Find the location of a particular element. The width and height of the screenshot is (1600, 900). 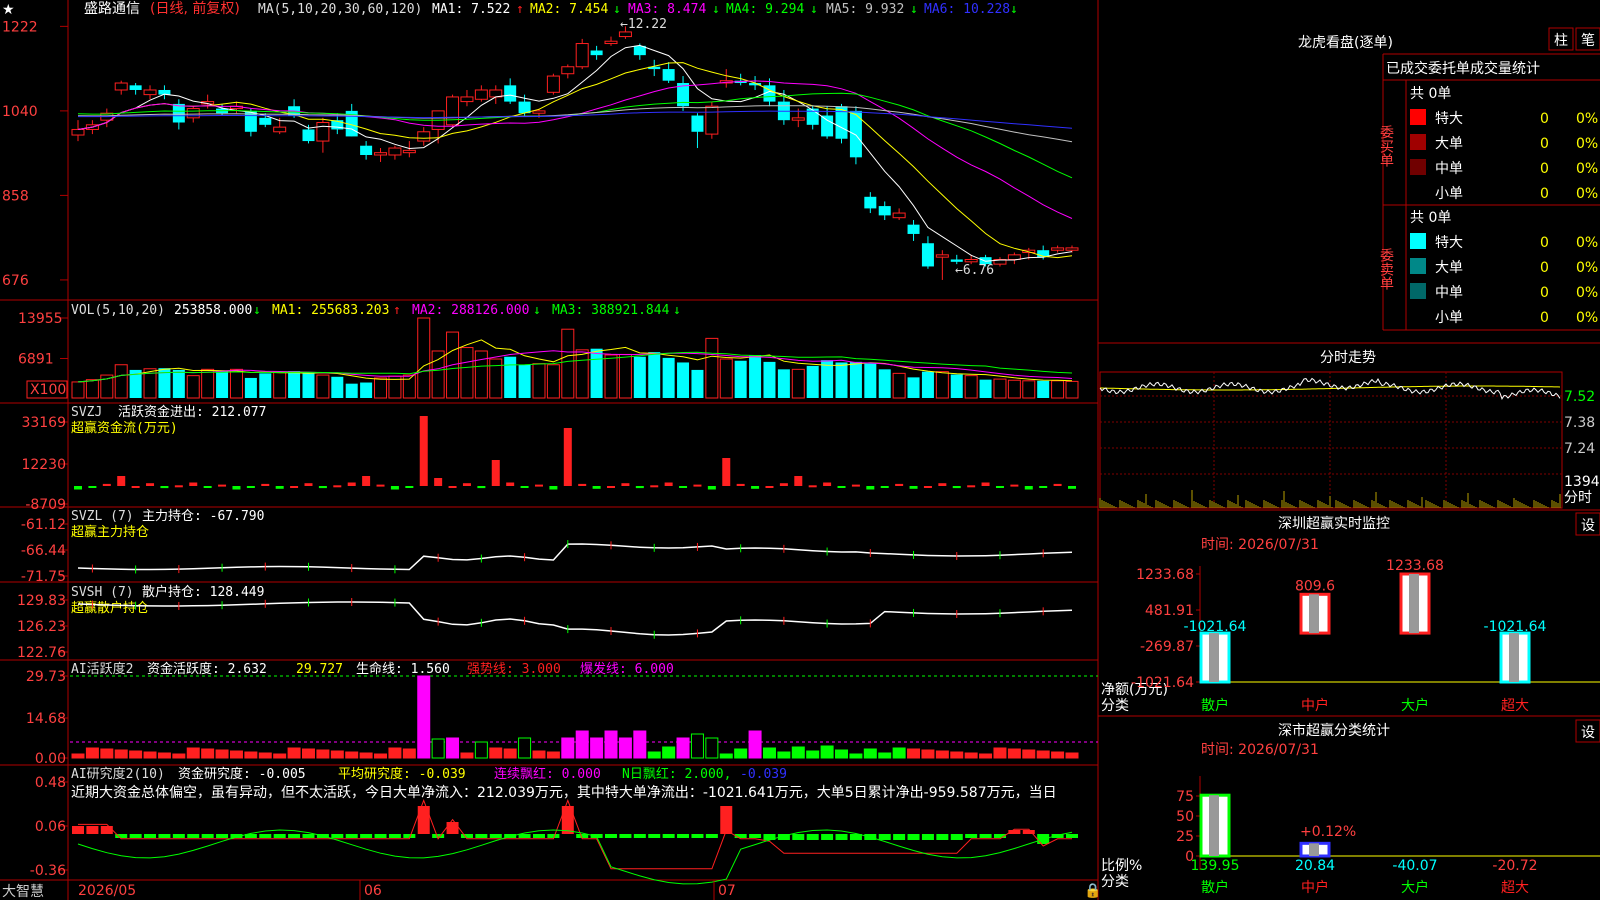

ma3-legend: MA3: 8.474 is located at coordinates (667, 9).